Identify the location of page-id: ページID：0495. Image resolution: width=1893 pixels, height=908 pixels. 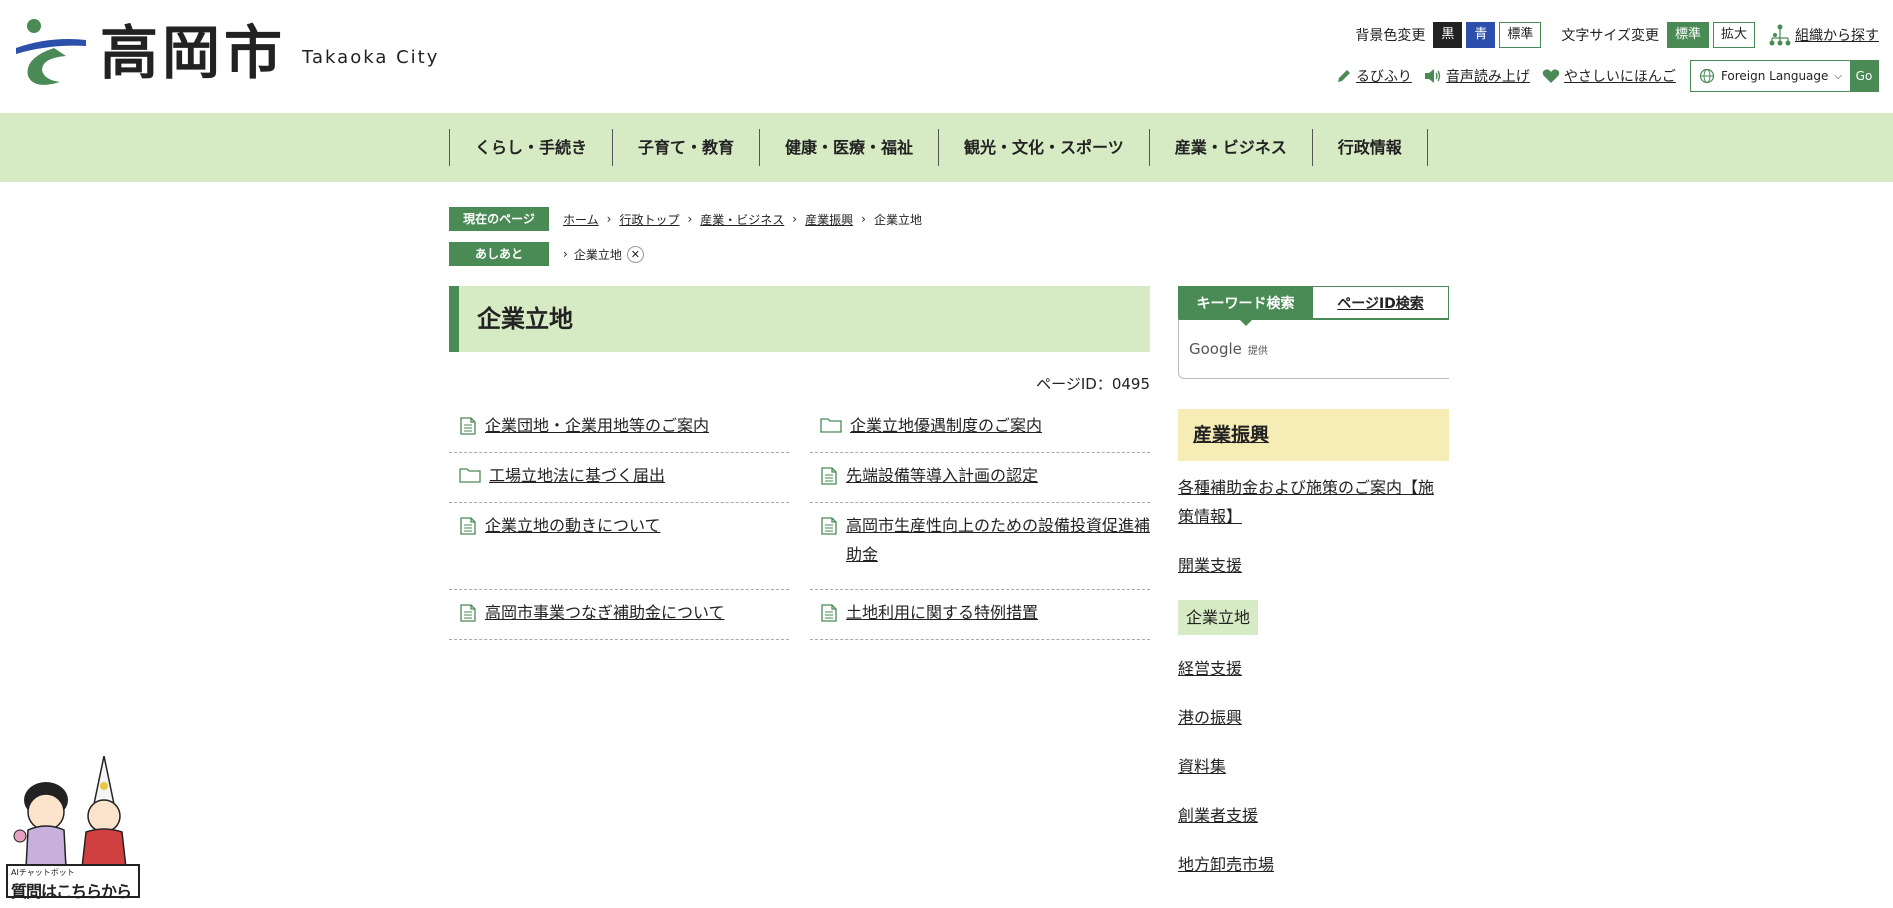
(1093, 384).